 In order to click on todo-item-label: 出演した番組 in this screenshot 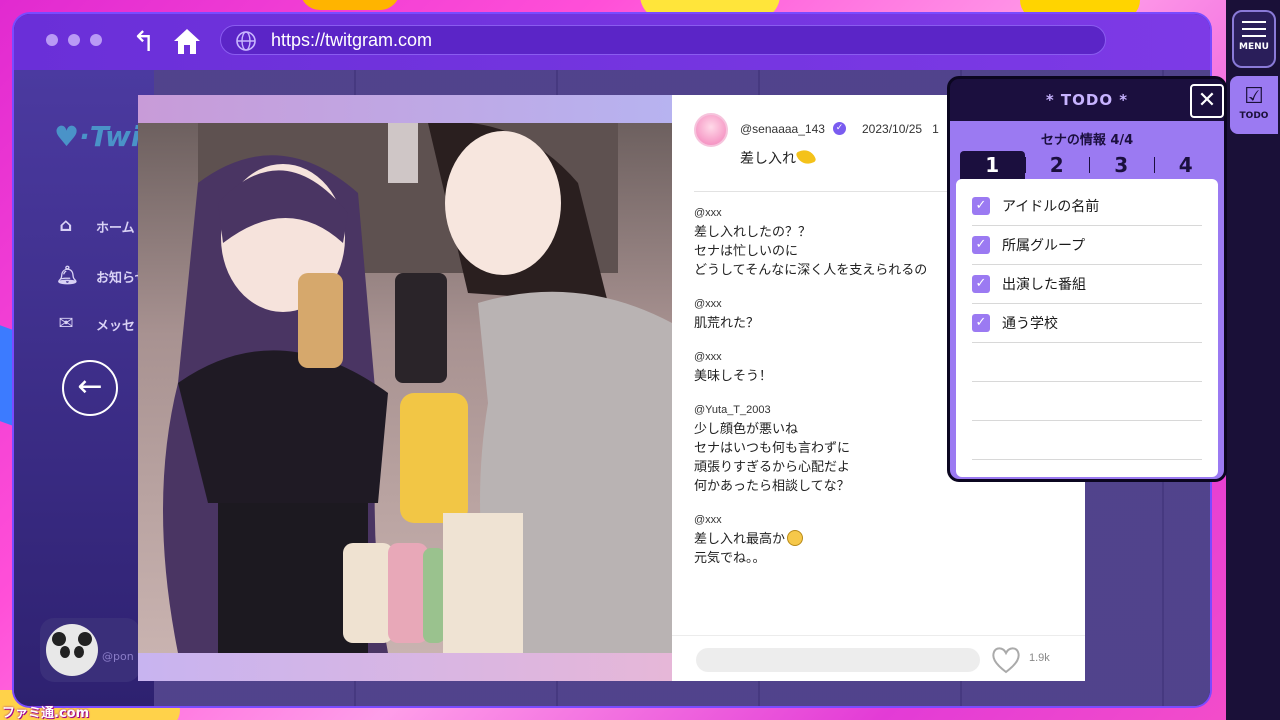, I will do `click(1044, 285)`.